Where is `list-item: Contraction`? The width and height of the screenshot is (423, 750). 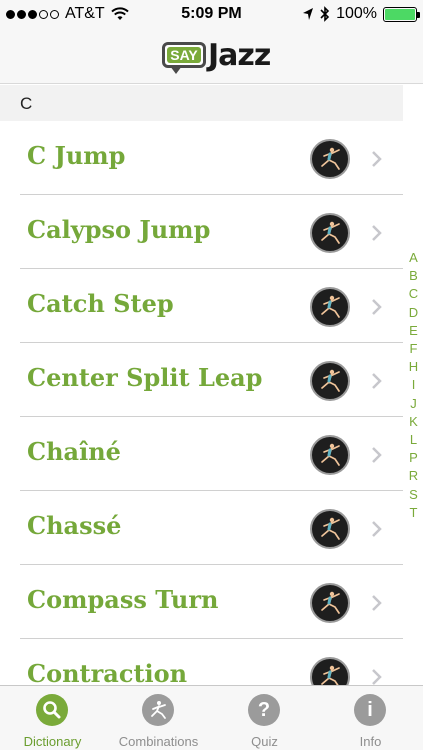
list-item: Contraction is located at coordinates (201, 662).